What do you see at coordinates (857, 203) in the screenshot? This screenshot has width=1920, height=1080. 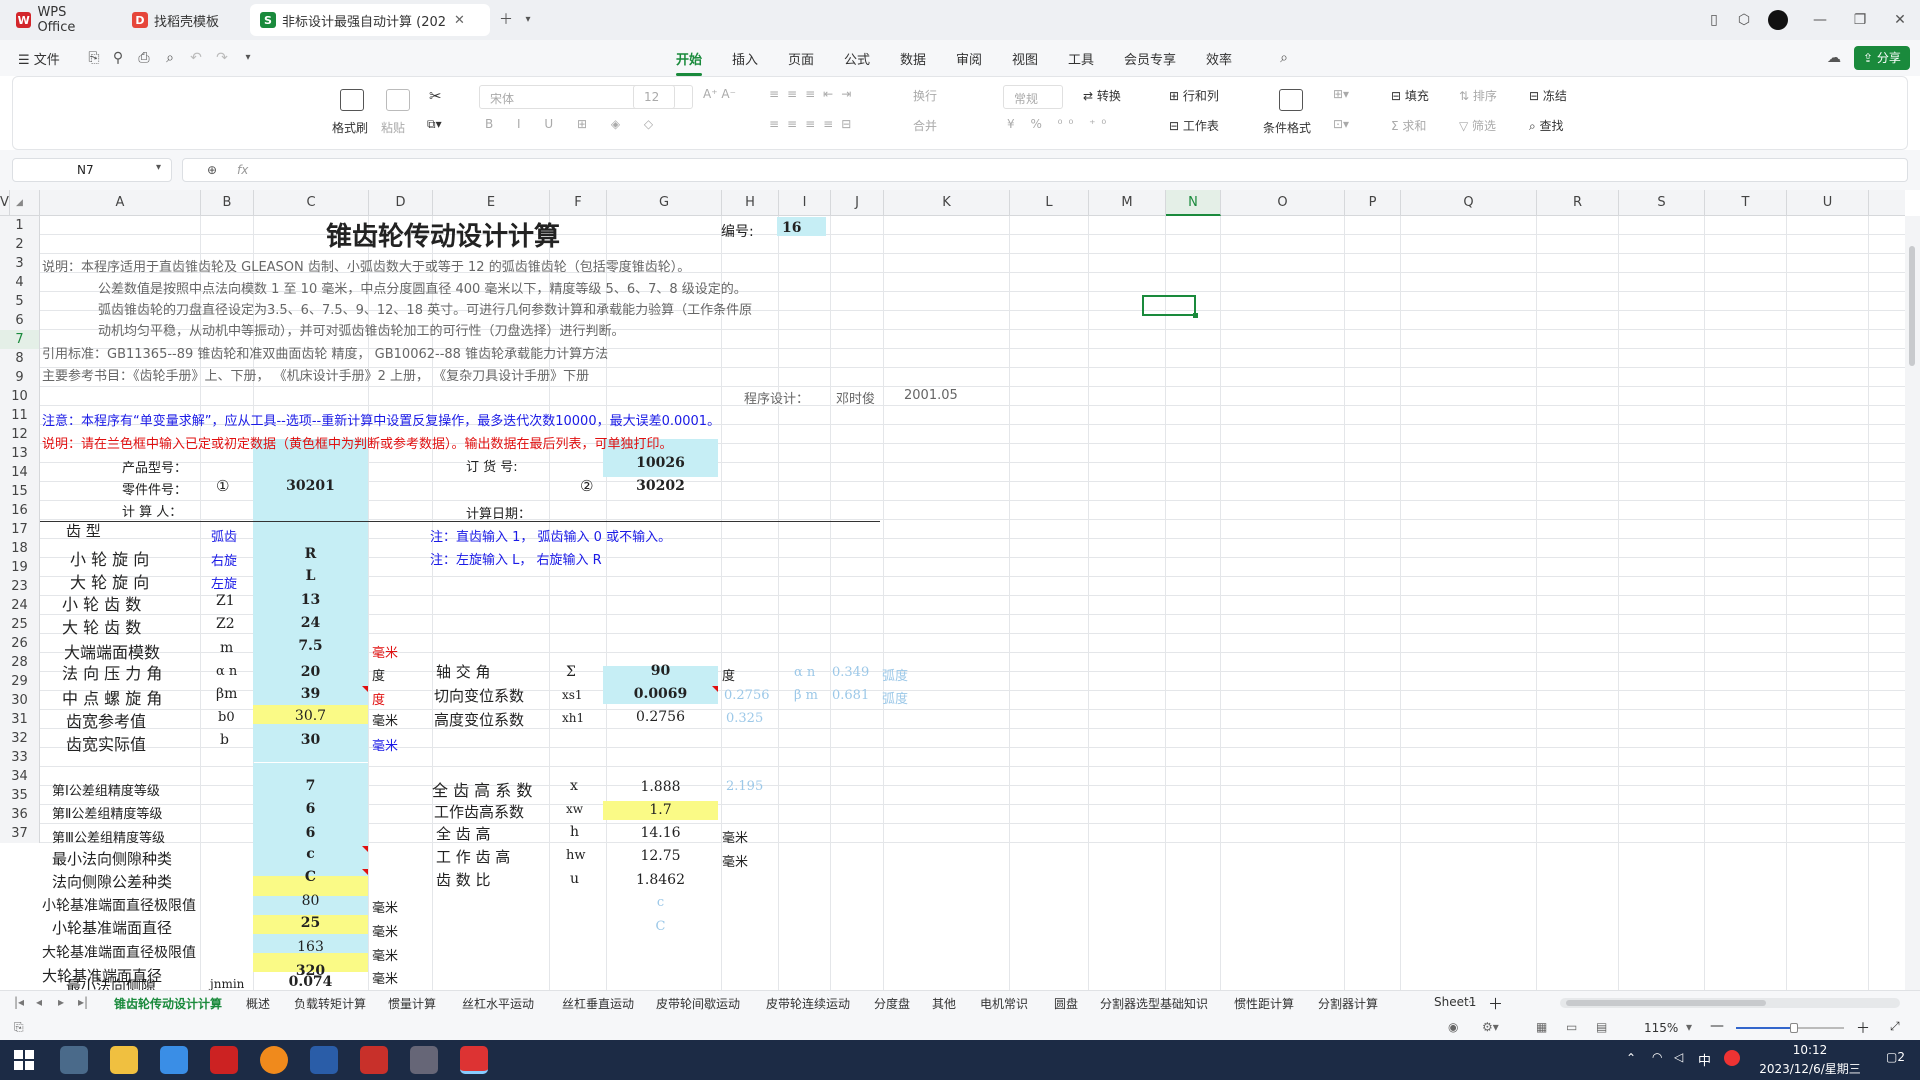 I see `column-header-j: J` at bounding box center [857, 203].